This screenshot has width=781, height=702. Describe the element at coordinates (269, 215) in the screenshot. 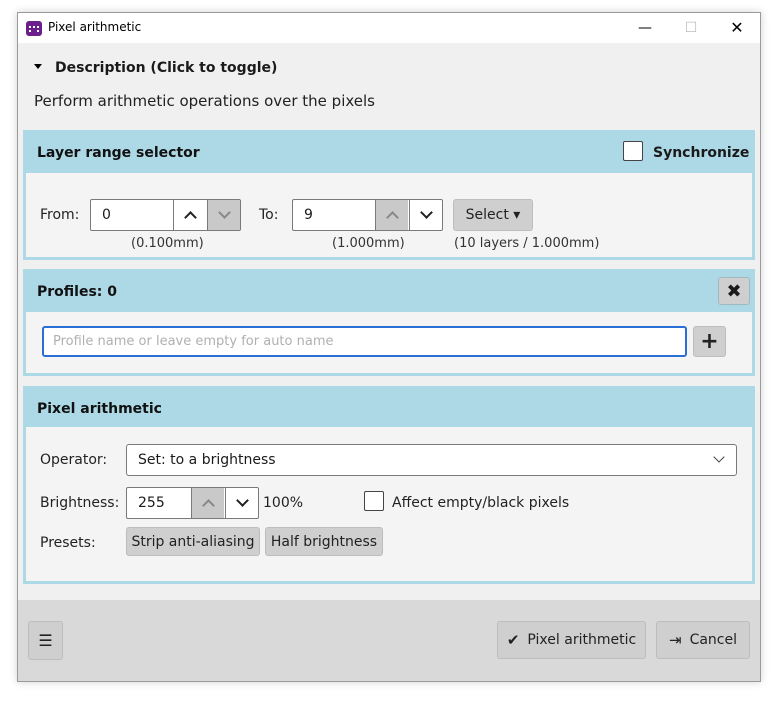

I see `to-label: To:` at that location.